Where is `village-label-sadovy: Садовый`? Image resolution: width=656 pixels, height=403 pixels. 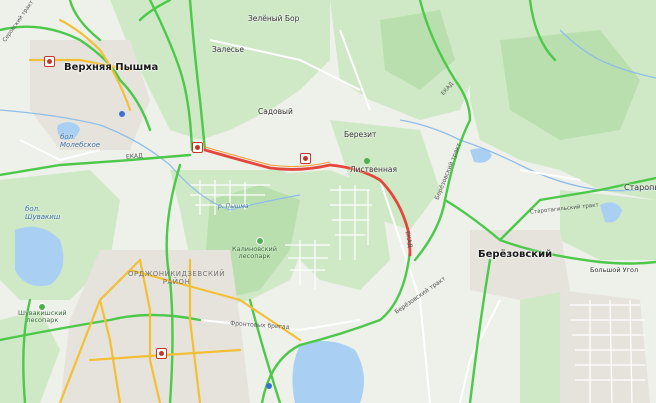
village-label-sadovy: Садовый is located at coordinates (275, 111).